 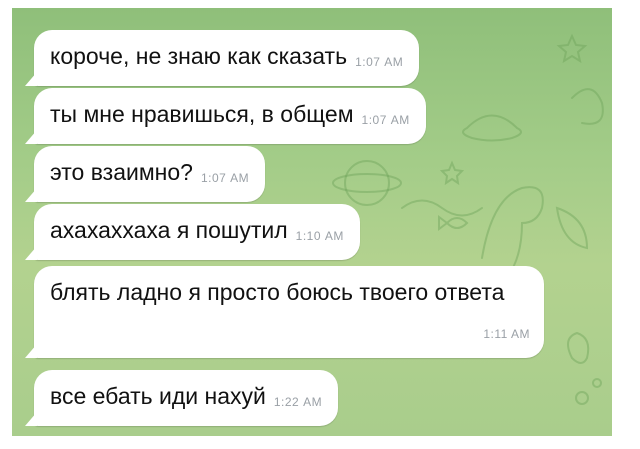 What do you see at coordinates (572, 228) in the screenshot?
I see `leaf-doodle` at bounding box center [572, 228].